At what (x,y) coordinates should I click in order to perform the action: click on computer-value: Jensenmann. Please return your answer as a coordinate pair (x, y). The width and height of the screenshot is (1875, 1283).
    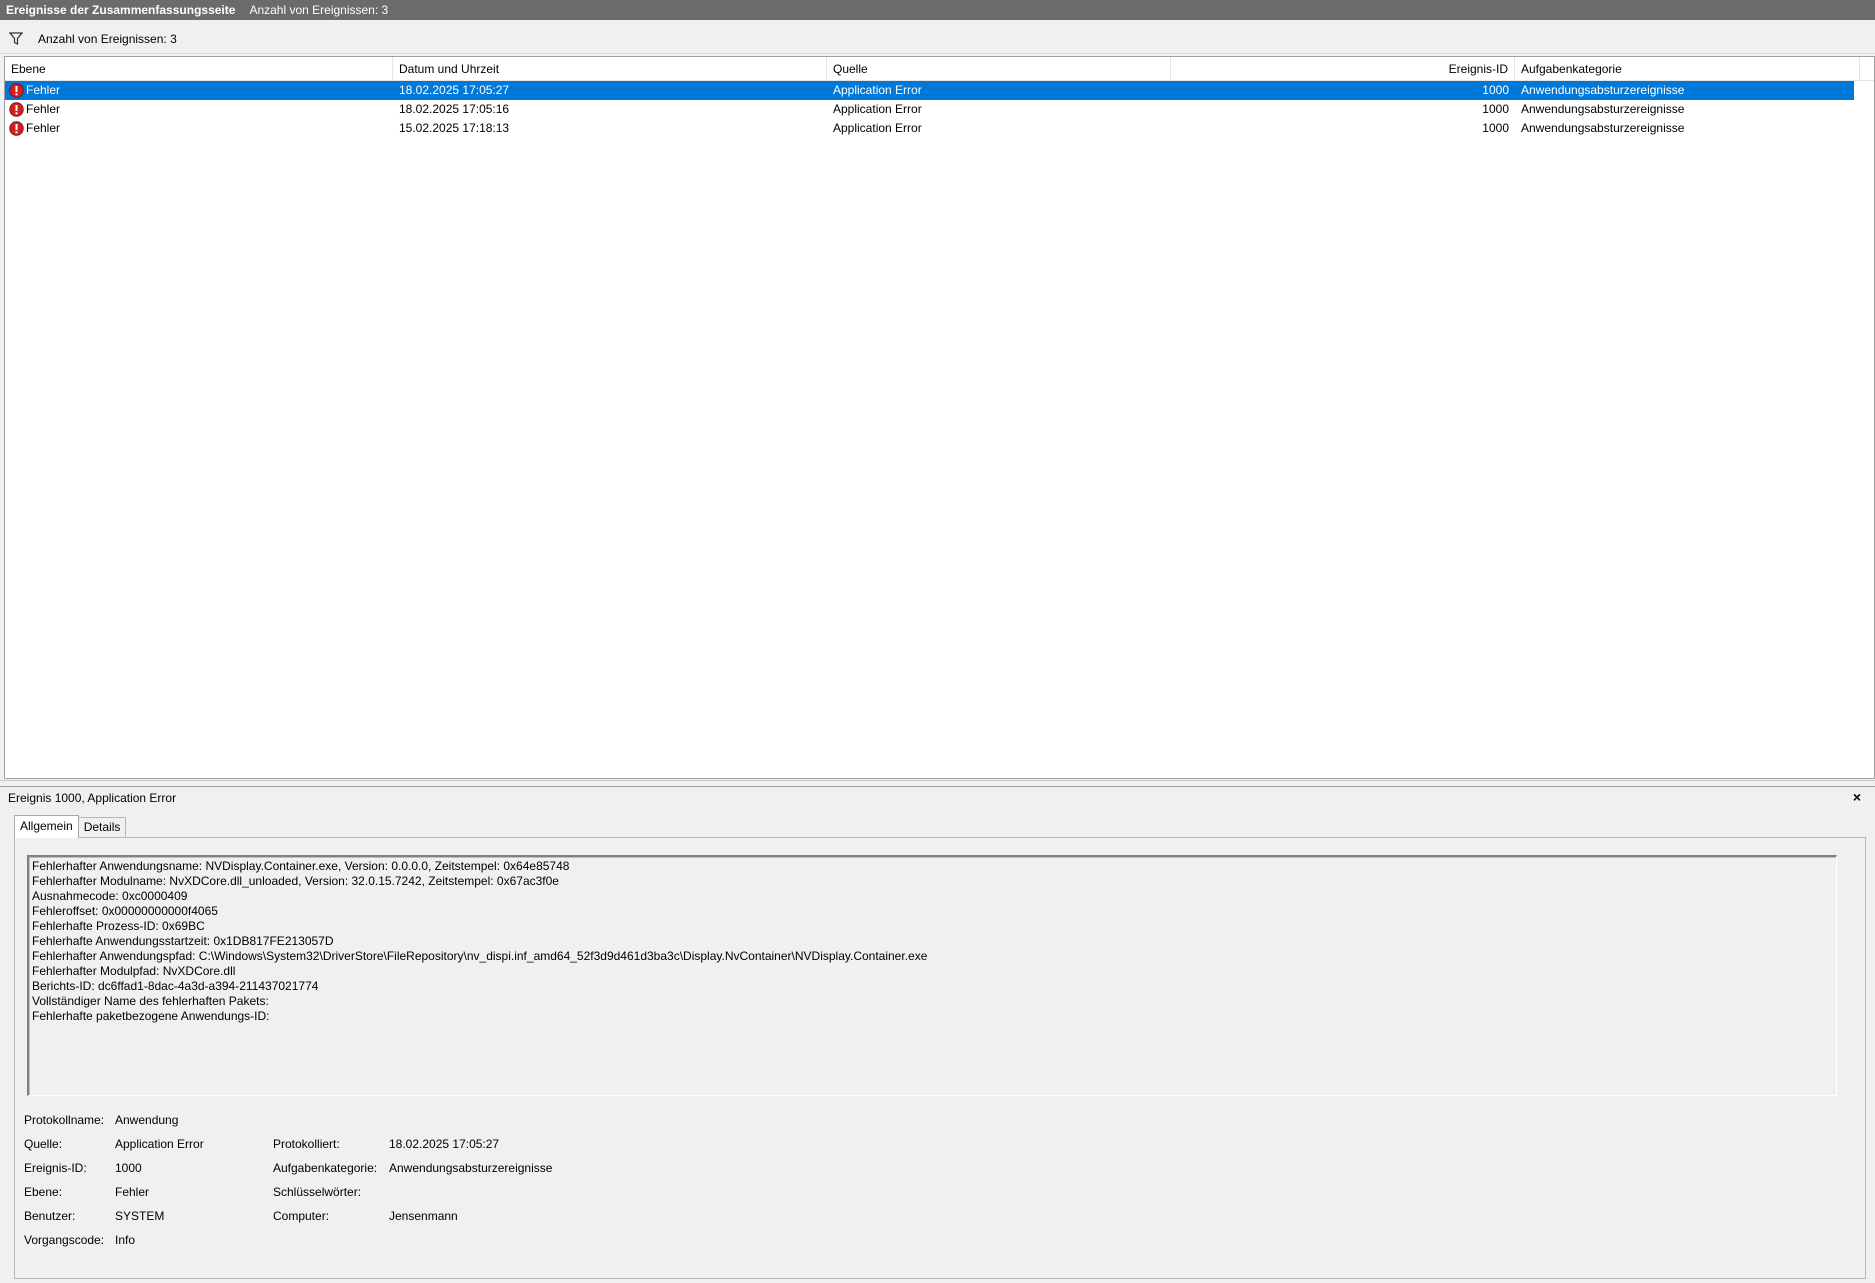
    Looking at the image, I should click on (423, 1216).